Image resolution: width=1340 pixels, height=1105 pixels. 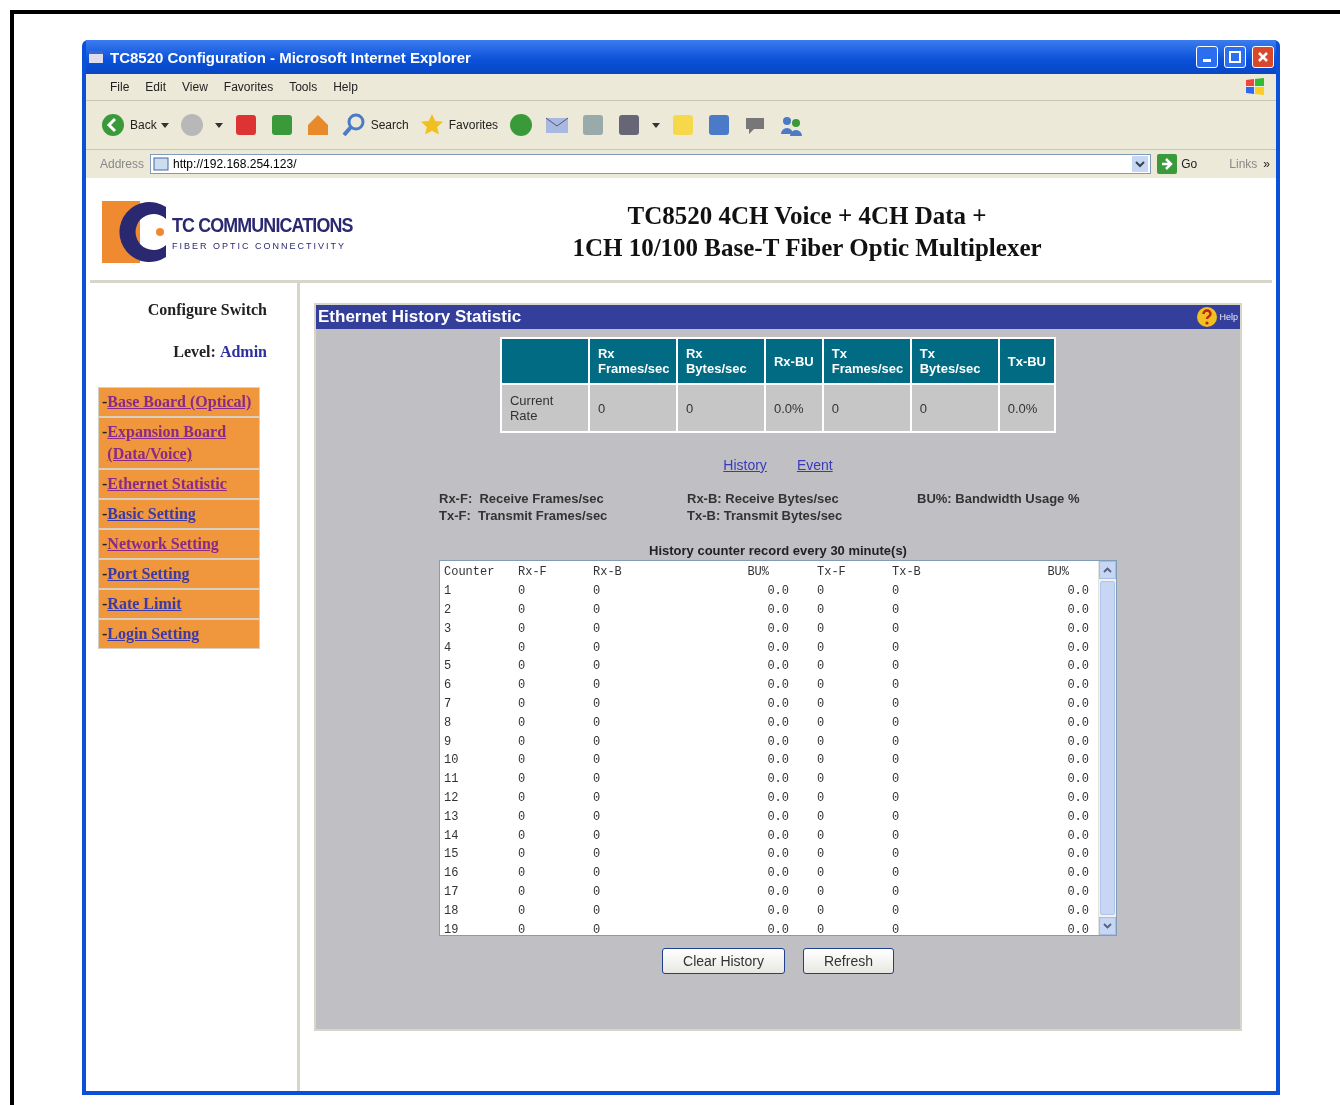 What do you see at coordinates (96, 57) in the screenshot?
I see `app-icon` at bounding box center [96, 57].